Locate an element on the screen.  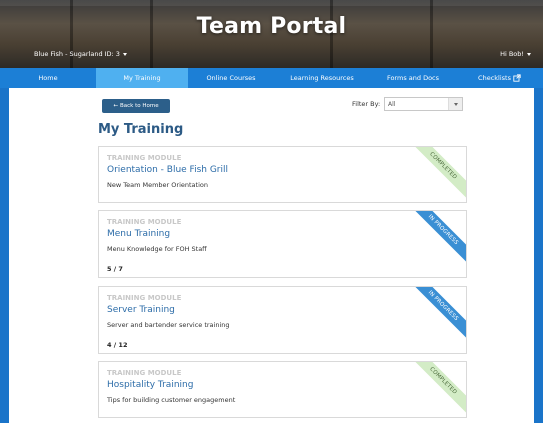
module-description: Server and bartender service training is located at coordinates (168, 325).